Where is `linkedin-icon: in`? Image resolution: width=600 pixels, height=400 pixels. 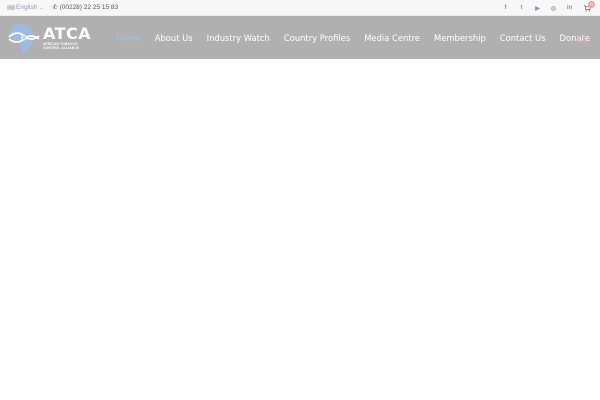
linkedin-icon: in is located at coordinates (569, 8).